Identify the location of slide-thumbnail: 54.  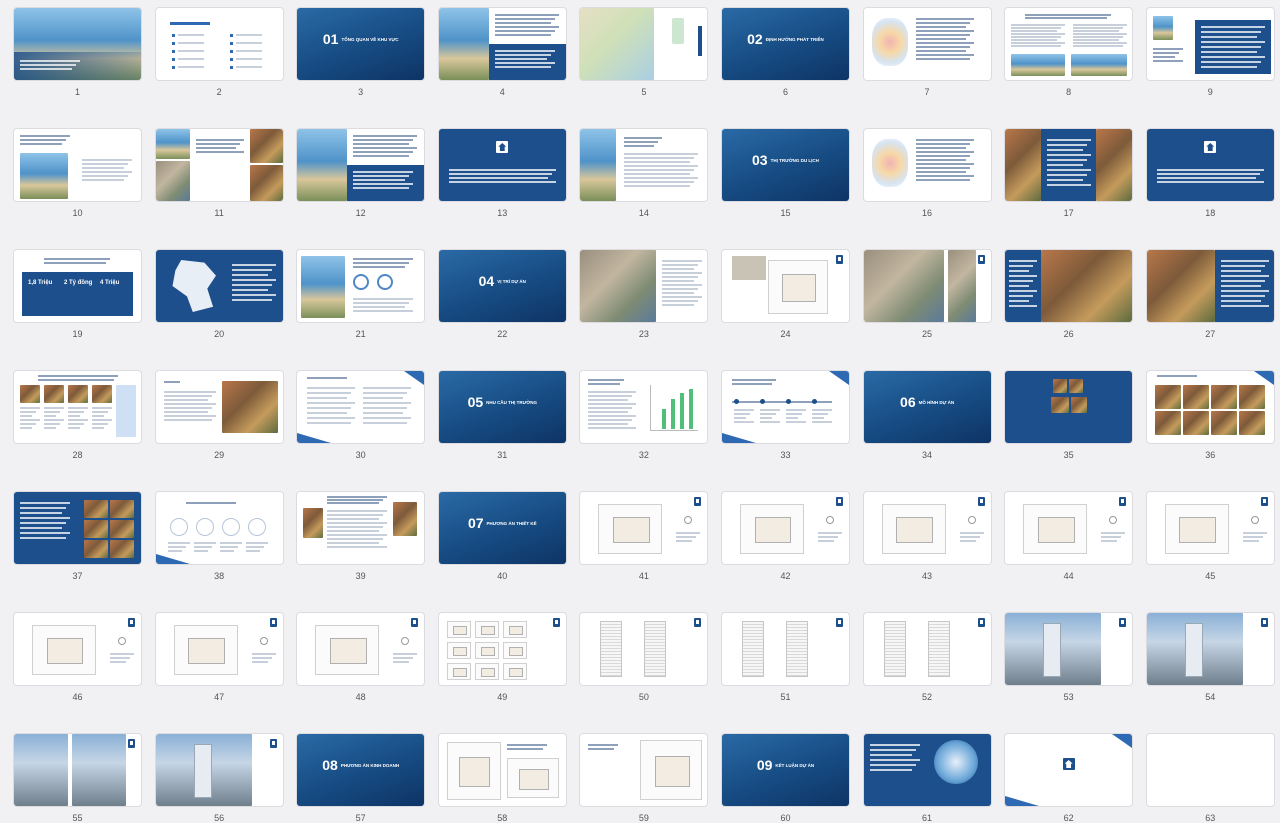
(1210, 657).